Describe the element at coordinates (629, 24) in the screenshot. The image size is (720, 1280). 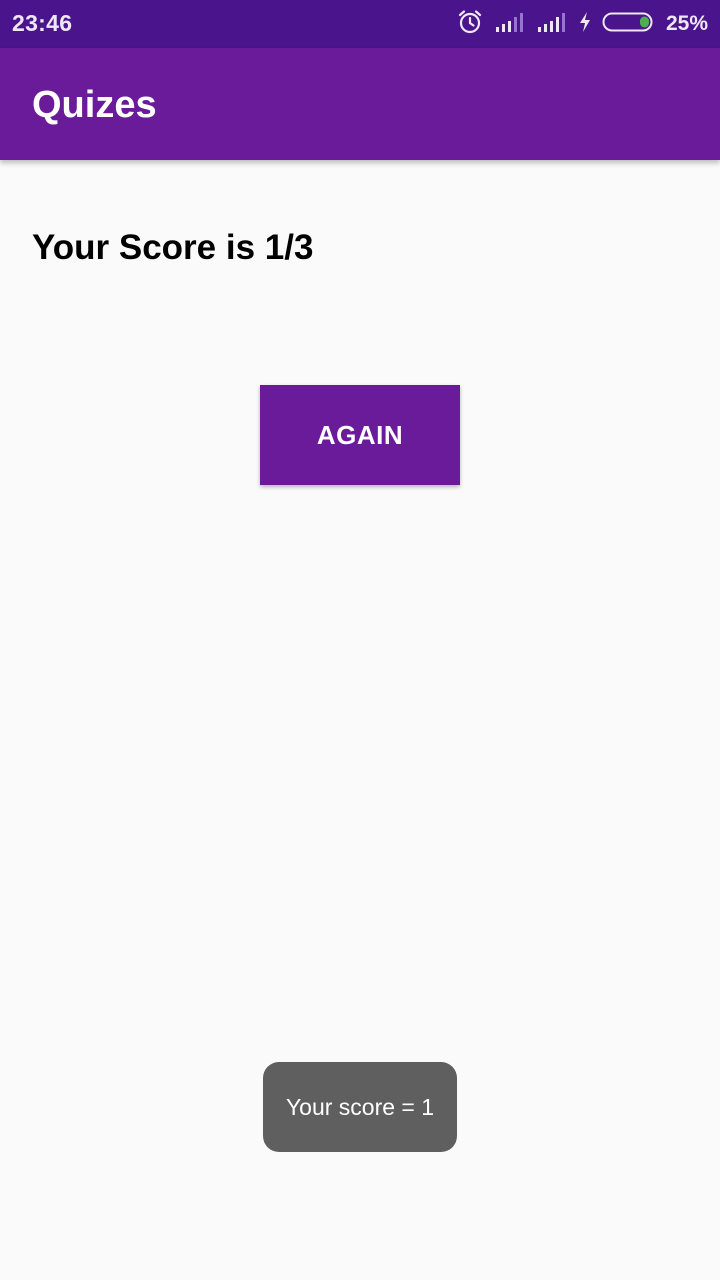
I see `battery-icon` at that location.